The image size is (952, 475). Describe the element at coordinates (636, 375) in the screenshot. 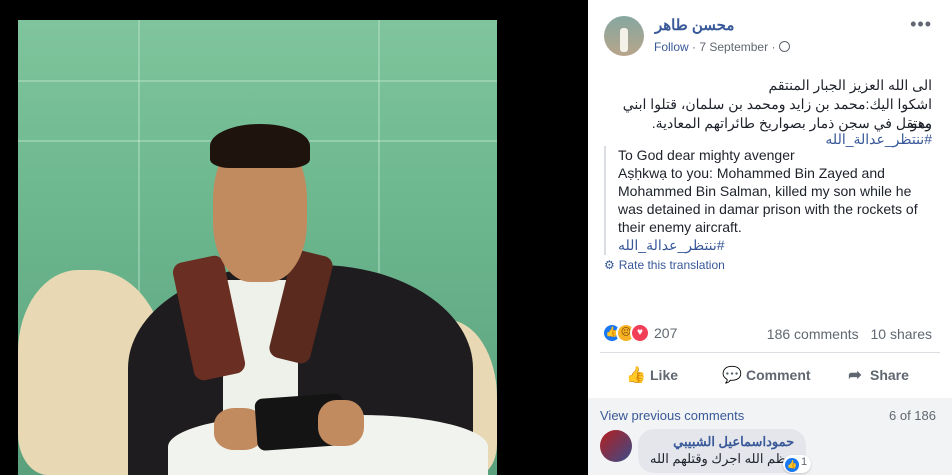

I see `like-icon: 👍` at that location.